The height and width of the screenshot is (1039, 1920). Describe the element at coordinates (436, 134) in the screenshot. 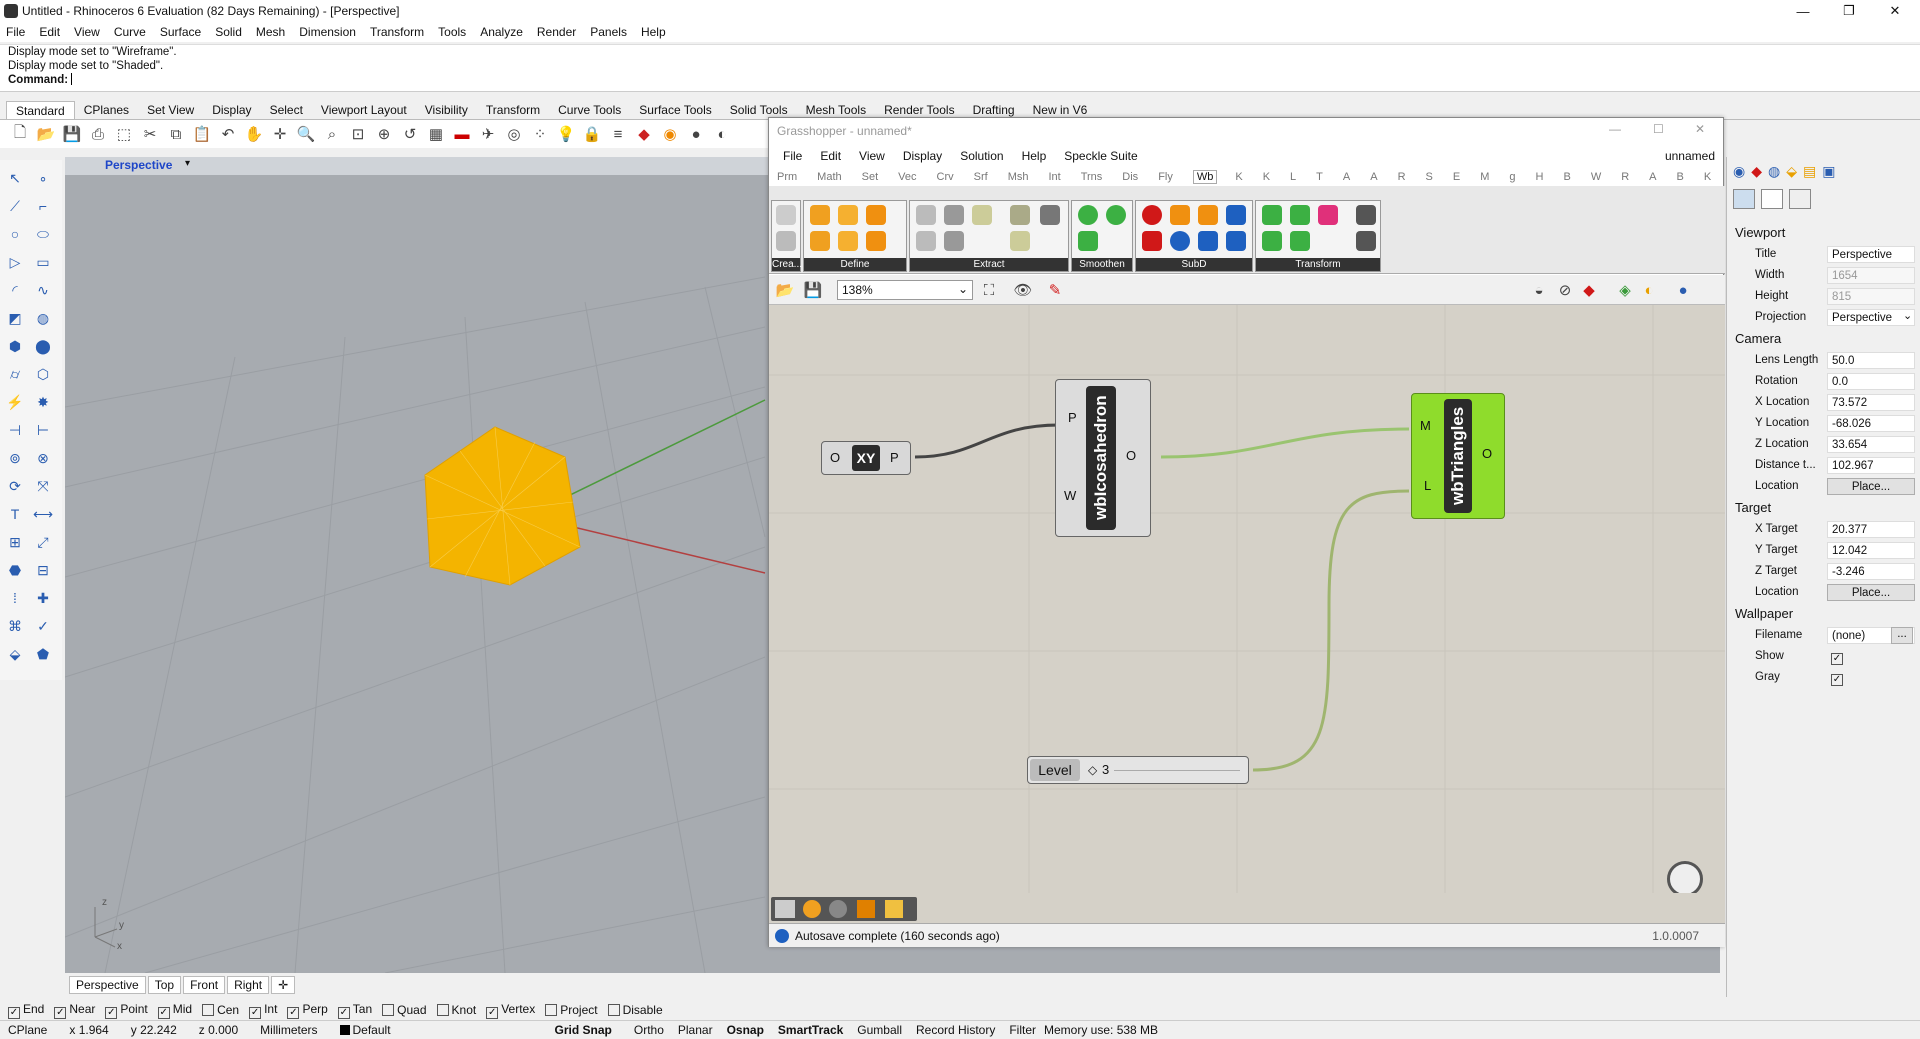

I see `grid-icon: ▦` at that location.